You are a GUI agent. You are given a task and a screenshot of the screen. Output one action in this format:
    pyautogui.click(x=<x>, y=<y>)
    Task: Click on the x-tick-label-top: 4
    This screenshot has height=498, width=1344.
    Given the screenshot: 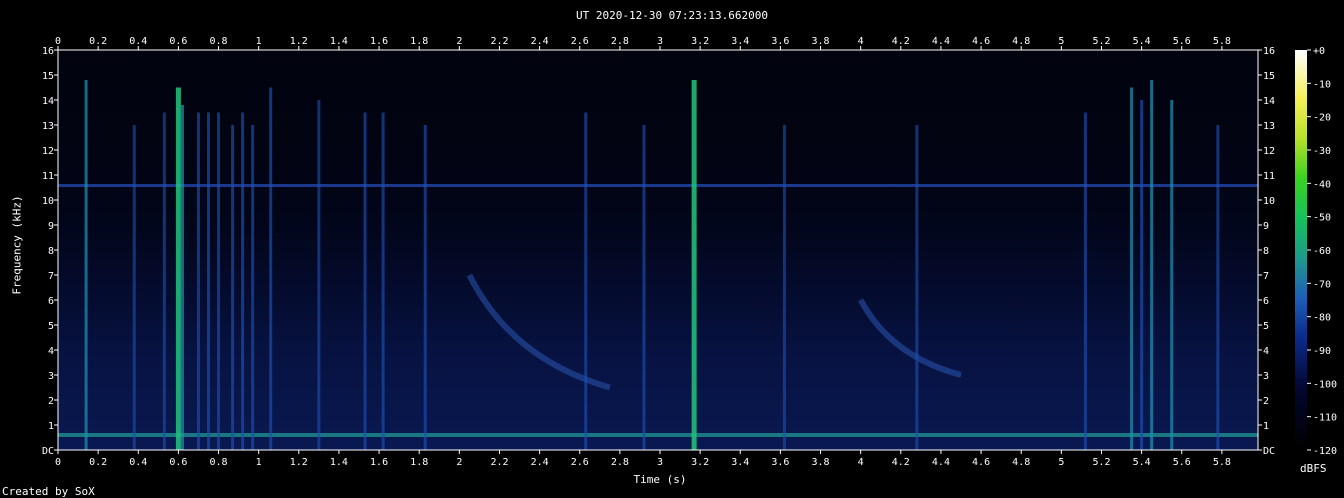 What is the action you would take?
    pyautogui.click(x=861, y=41)
    